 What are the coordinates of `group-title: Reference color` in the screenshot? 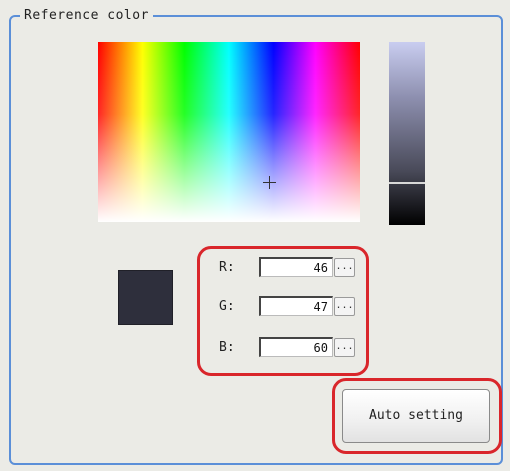 It's located at (86, 15).